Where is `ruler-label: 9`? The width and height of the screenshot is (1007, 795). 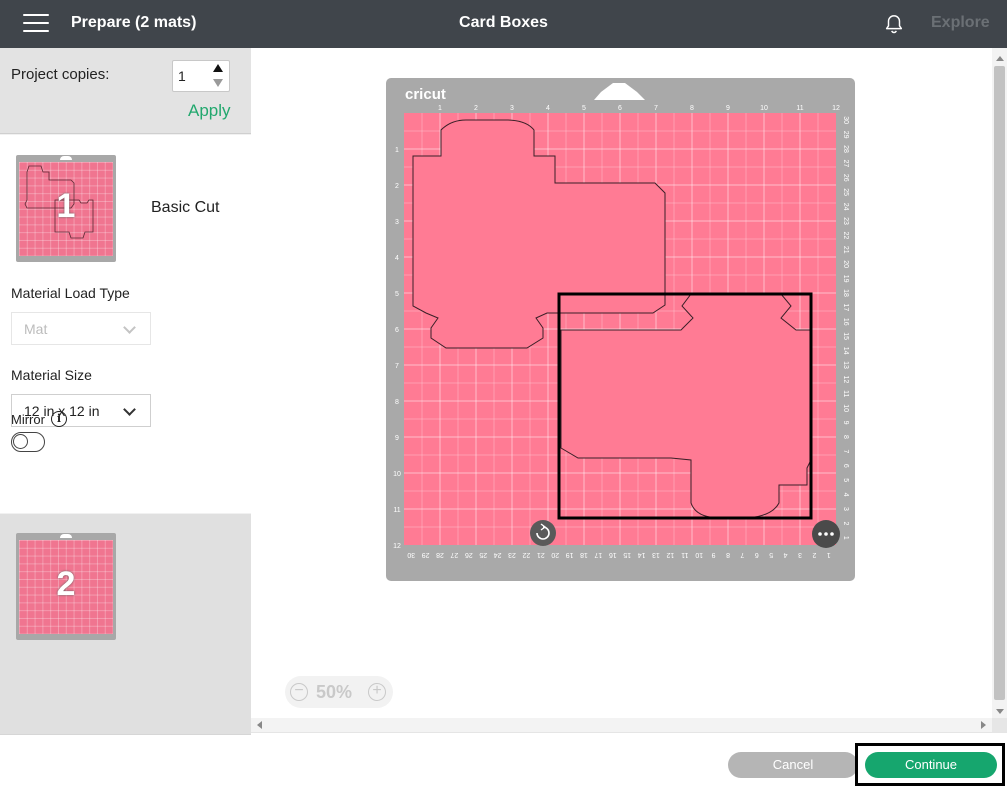
ruler-label: 9 is located at coordinates (714, 554).